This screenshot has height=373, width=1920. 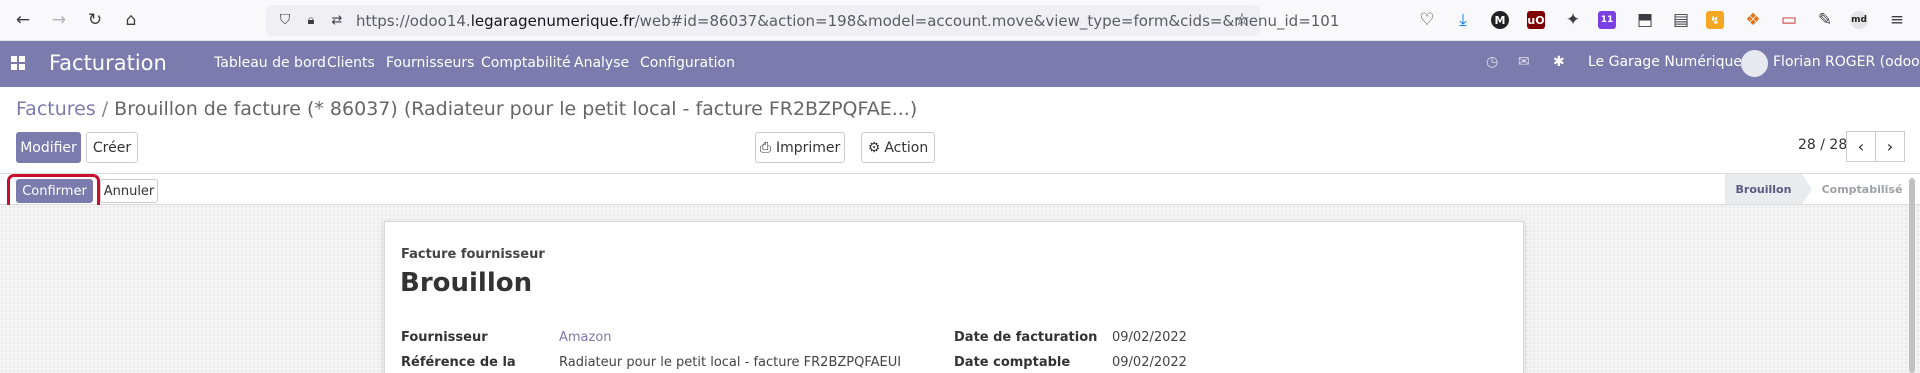 I want to click on back-arrow-icon: ←, so click(x=23, y=20).